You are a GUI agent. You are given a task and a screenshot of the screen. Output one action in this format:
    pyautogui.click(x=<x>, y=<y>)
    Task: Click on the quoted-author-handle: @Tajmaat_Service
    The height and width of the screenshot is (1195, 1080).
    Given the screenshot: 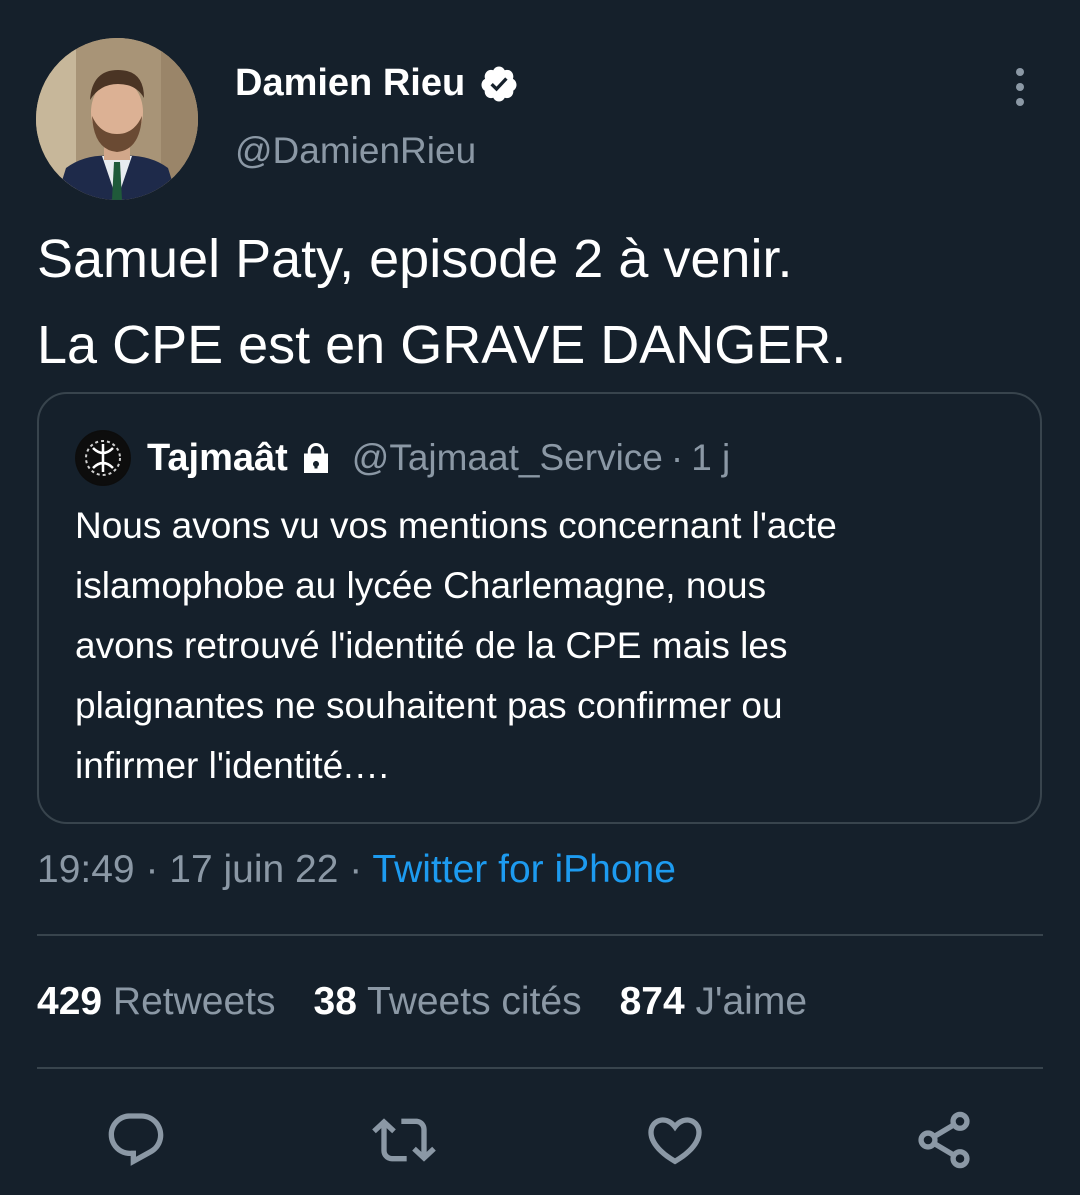 What is the action you would take?
    pyautogui.click(x=507, y=457)
    